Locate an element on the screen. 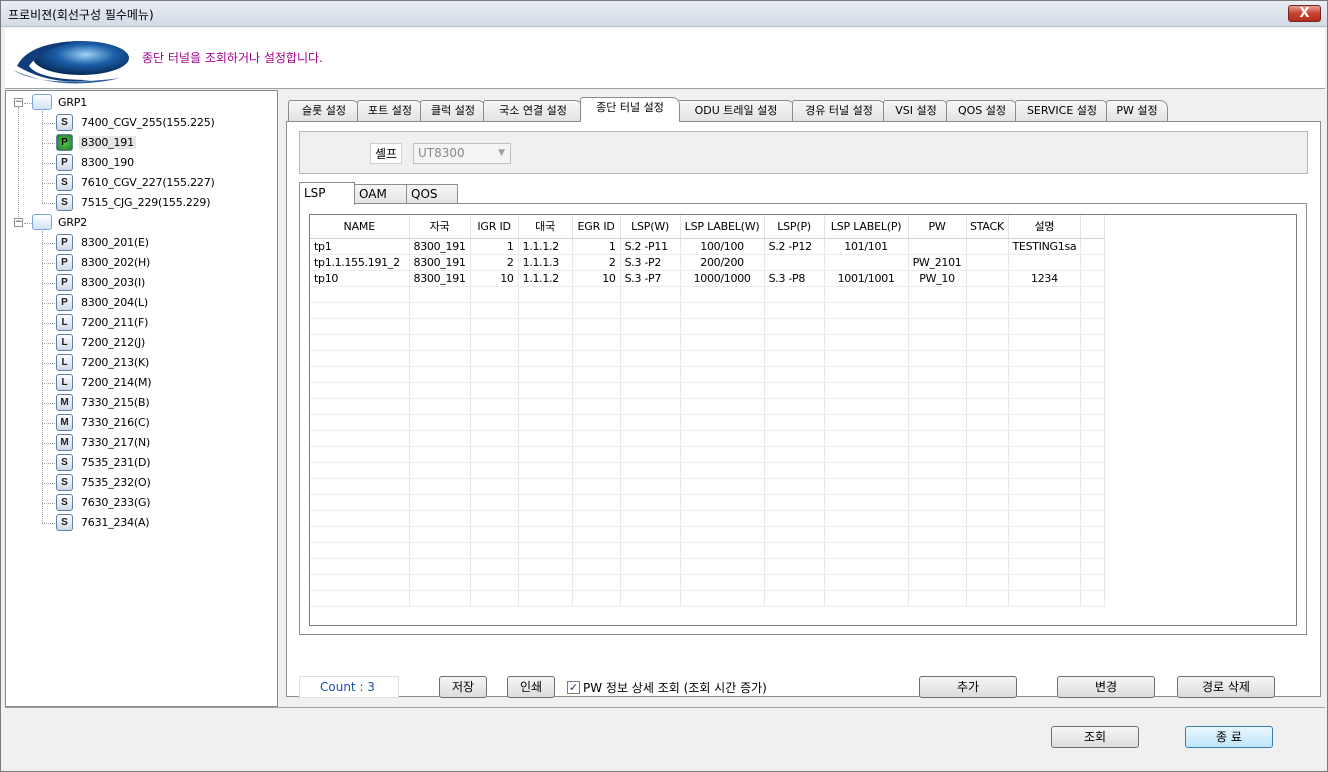  tree-node: S 7535_231(D) is located at coordinates (163, 463).